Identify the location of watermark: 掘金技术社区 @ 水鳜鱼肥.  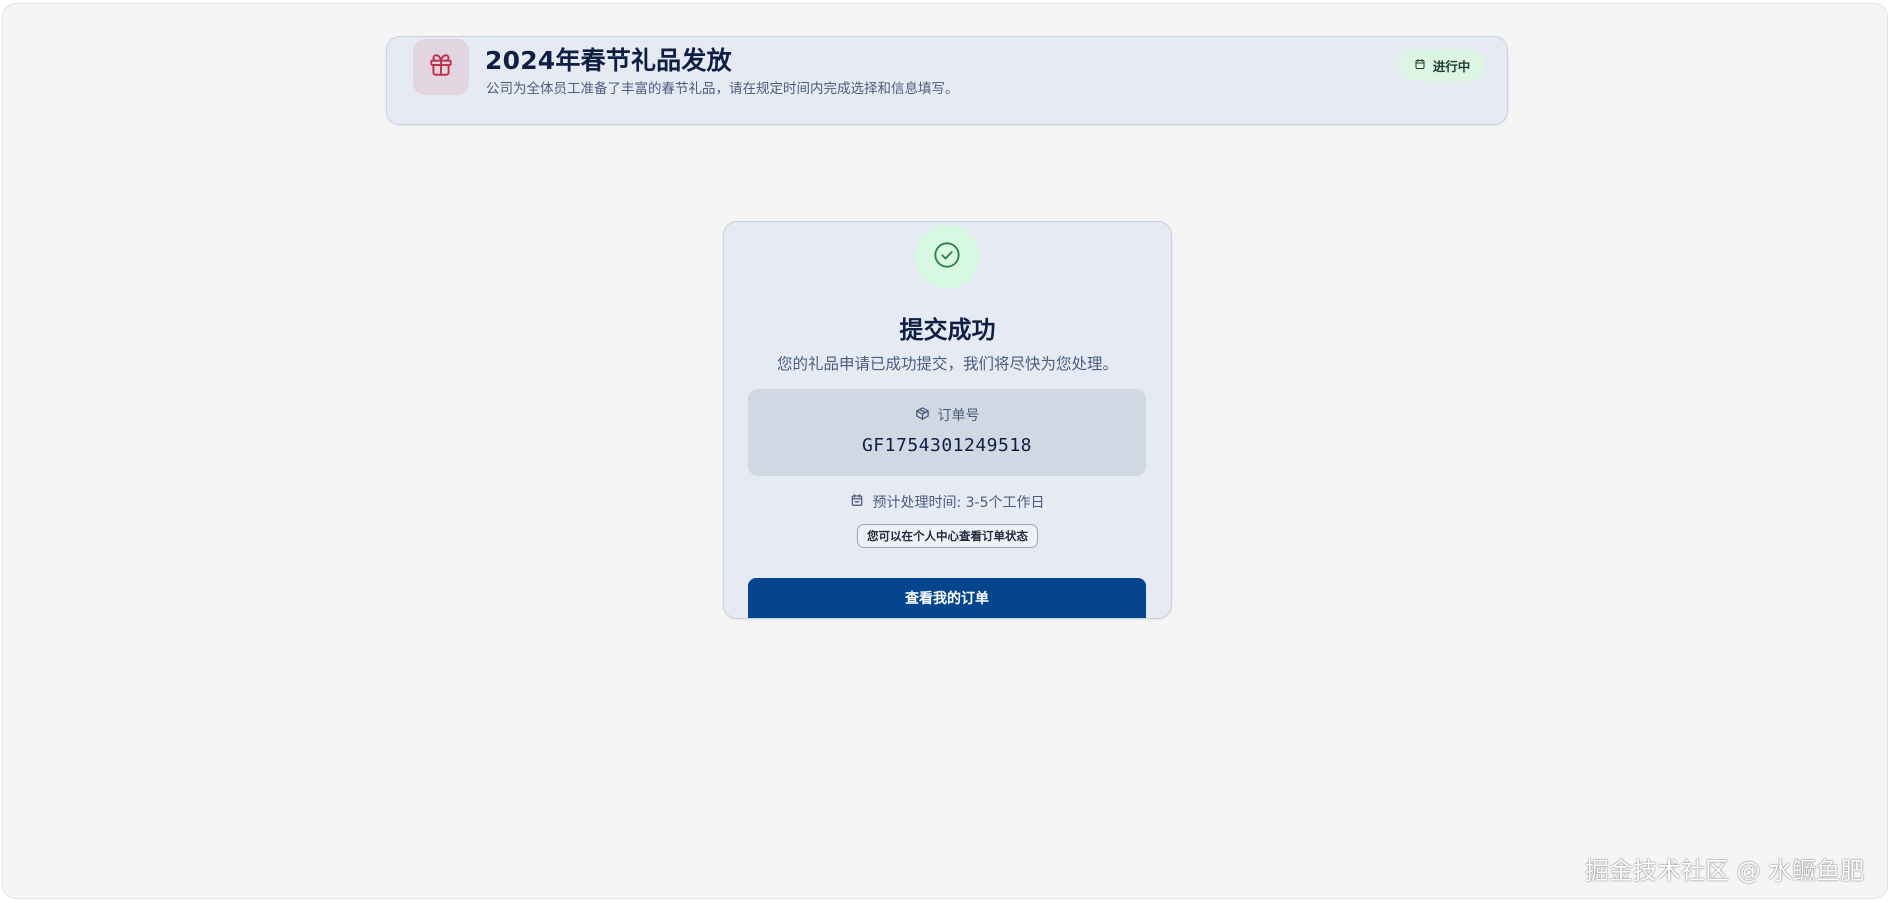
(1725, 871).